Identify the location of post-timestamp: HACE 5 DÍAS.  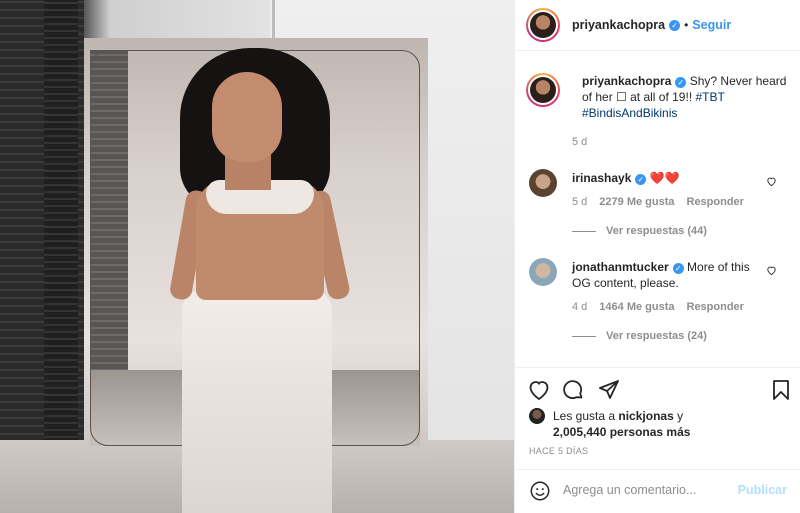
(559, 451).